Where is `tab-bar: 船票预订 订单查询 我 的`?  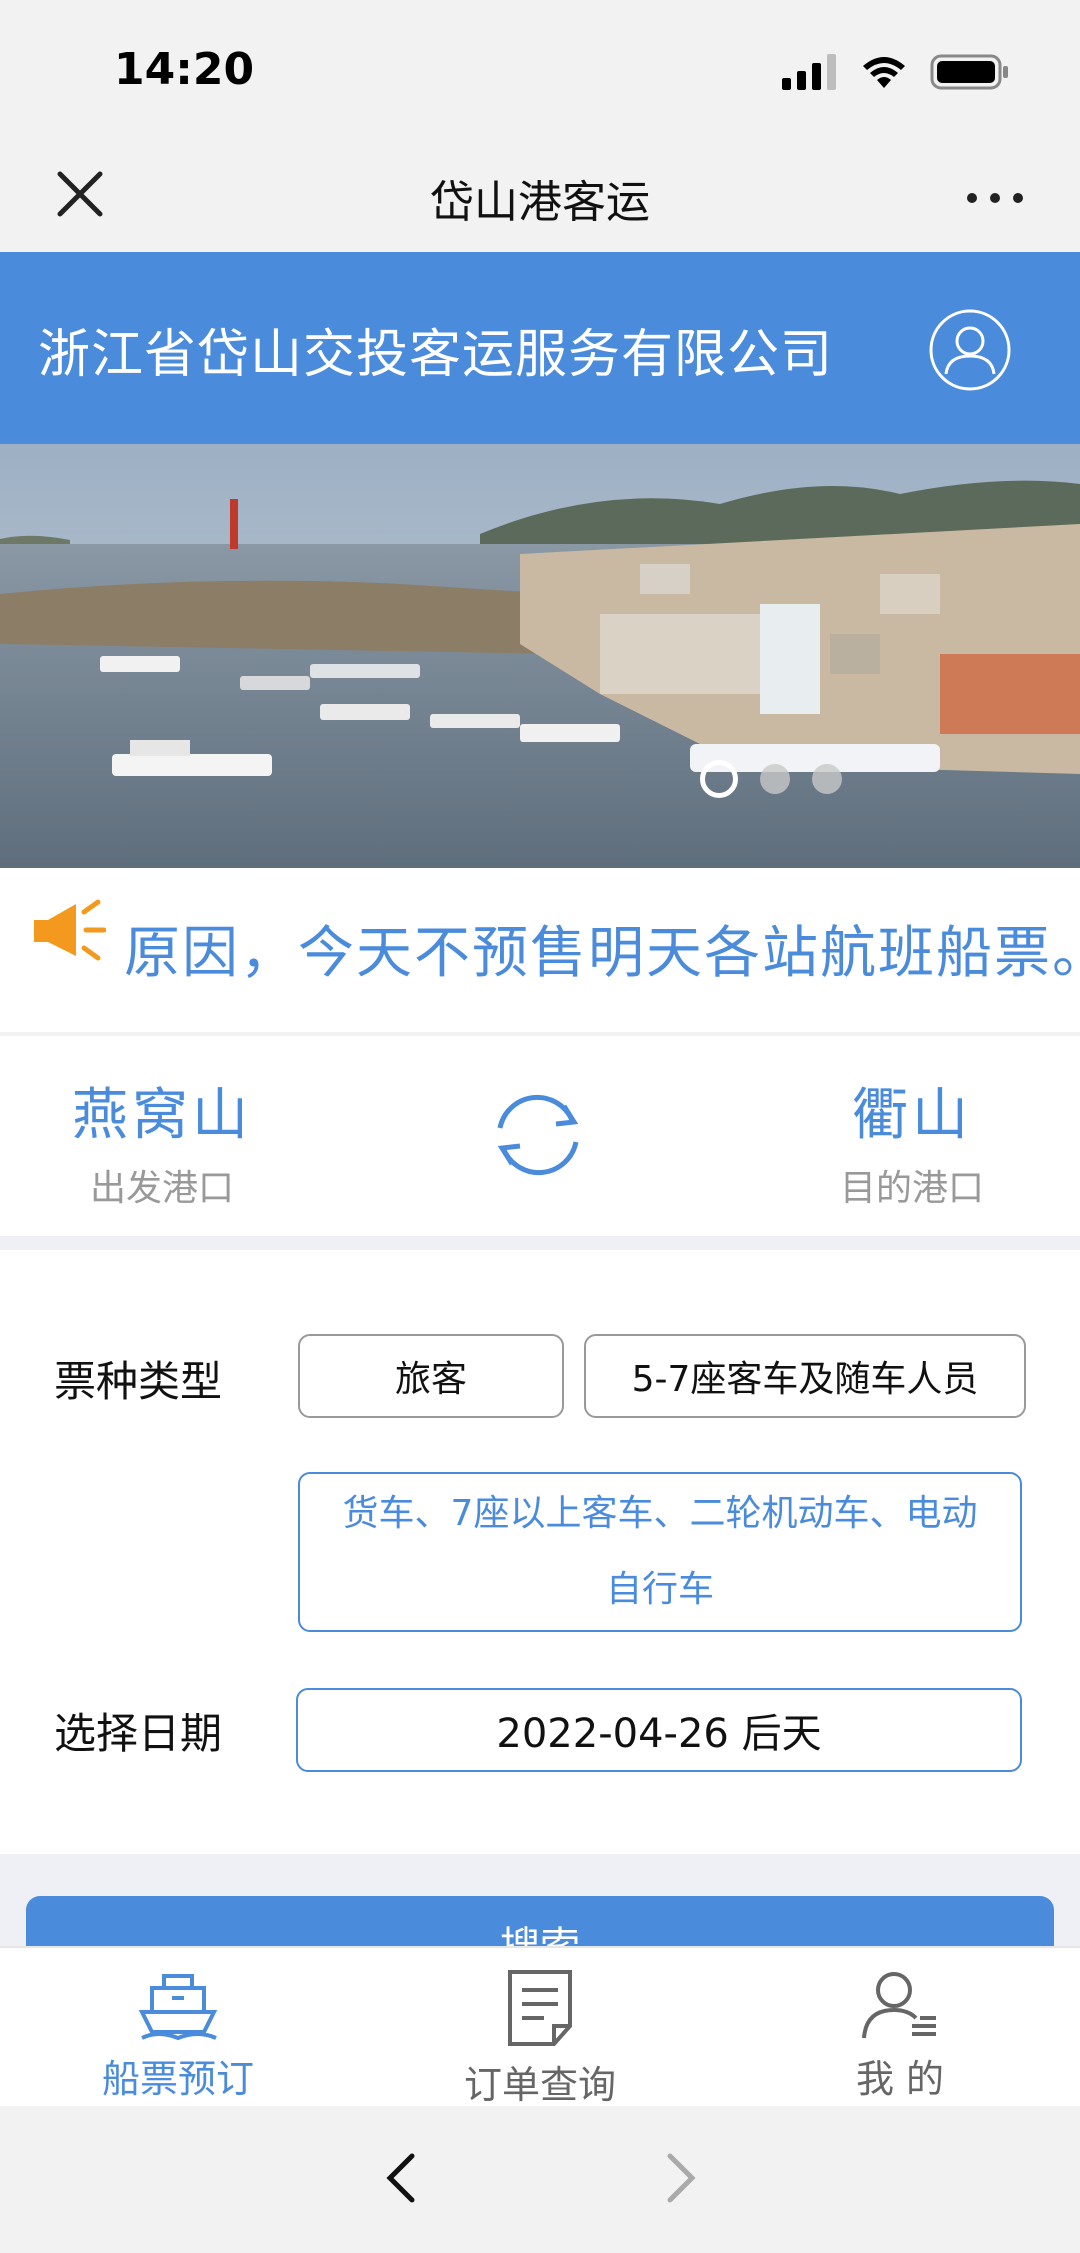
tab-bar: 船票预订 订单查询 我 的 is located at coordinates (540, 2027).